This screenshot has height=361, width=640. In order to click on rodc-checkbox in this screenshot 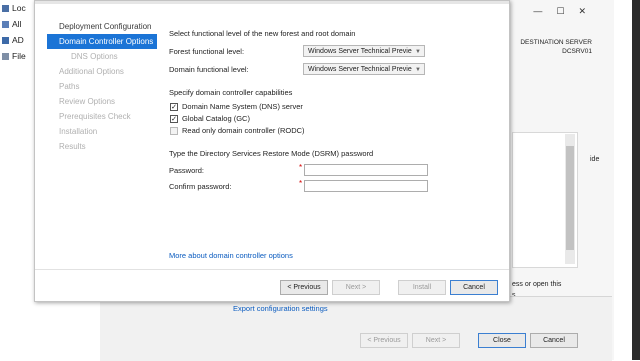, I will do `click(174, 131)`.